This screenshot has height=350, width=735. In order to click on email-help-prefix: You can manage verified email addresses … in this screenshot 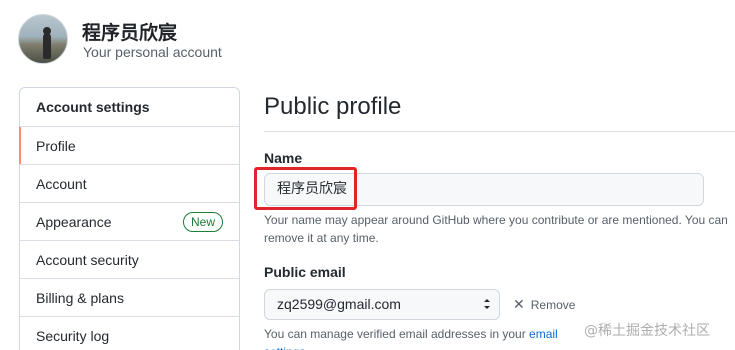, I will do `click(397, 334)`.